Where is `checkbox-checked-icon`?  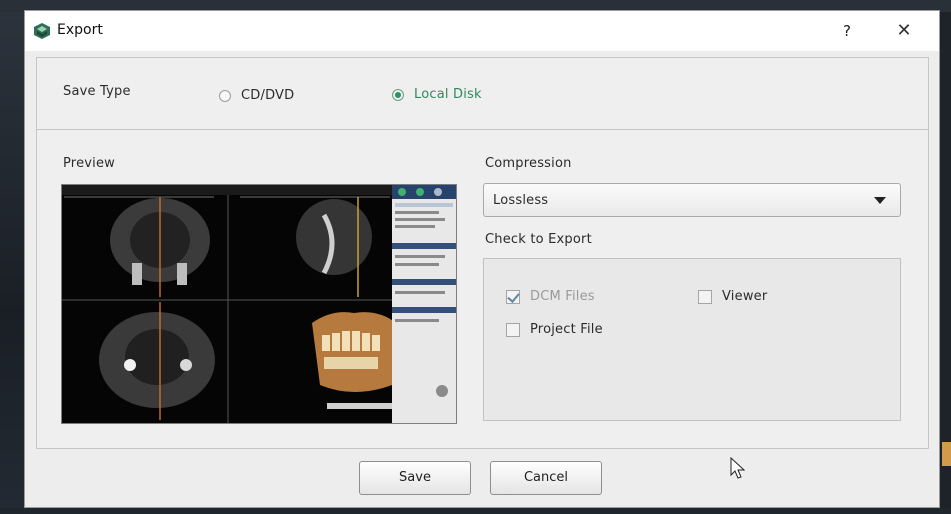
checkbox-checked-icon is located at coordinates (513, 296).